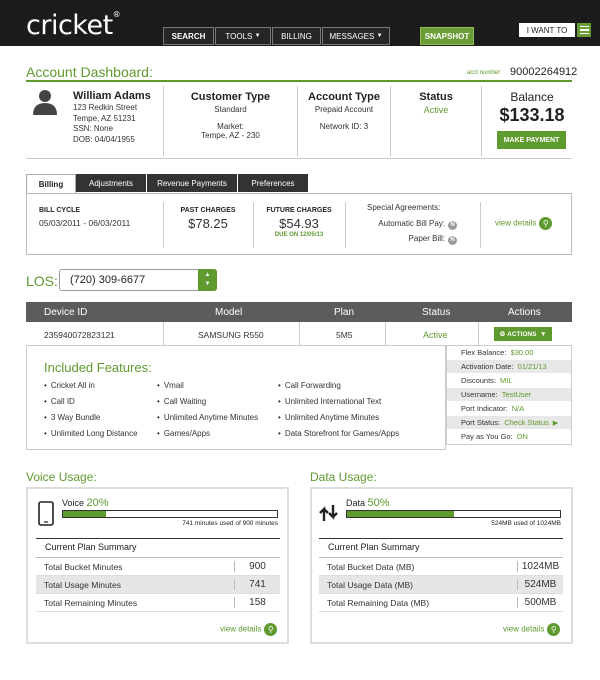 The image size is (600, 680). What do you see at coordinates (231, 335) in the screenshot?
I see `model-cell: SAMSUNG R550` at bounding box center [231, 335].